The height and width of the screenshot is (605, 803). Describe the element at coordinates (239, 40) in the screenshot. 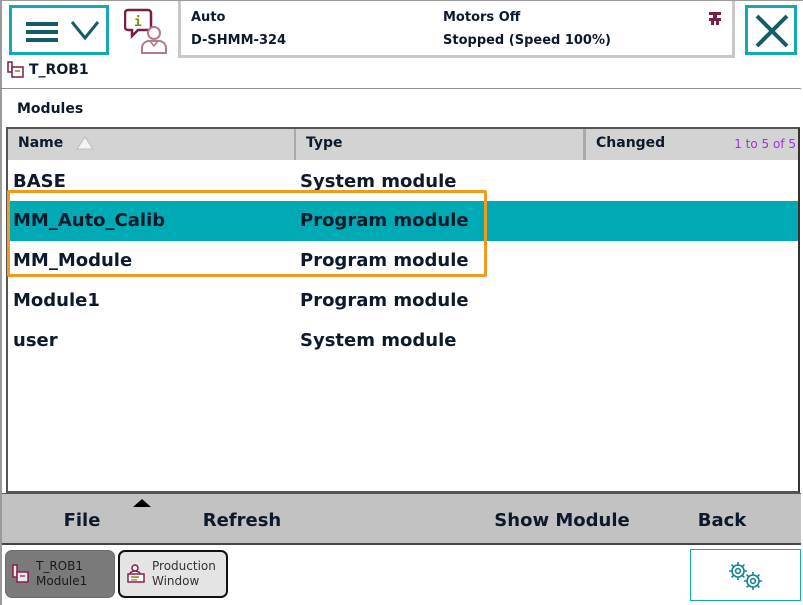

I see `system-name: D-SHMM-324` at that location.